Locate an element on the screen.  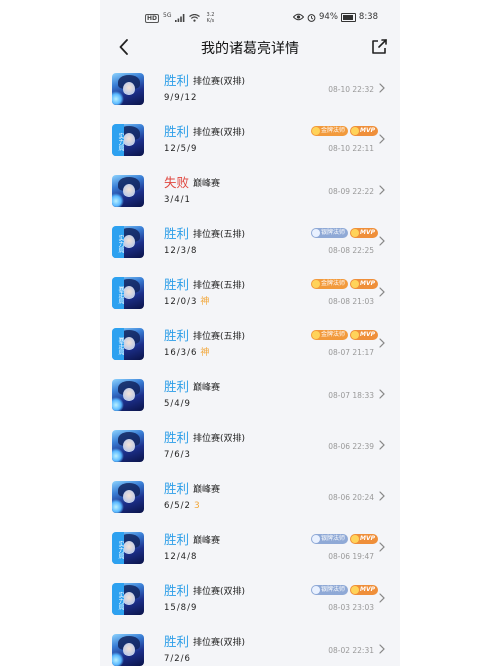
match-result: 失败 is located at coordinates (177, 182).